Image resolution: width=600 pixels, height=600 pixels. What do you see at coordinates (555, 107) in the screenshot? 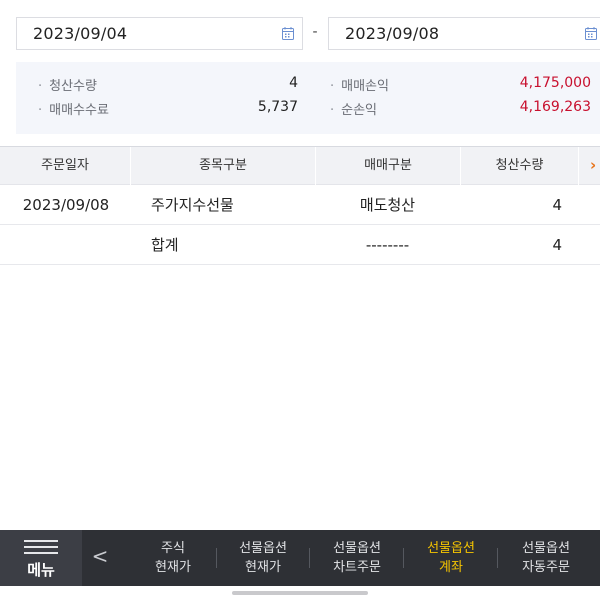
I see `net-pnl-value: 4,169,263` at bounding box center [555, 107].